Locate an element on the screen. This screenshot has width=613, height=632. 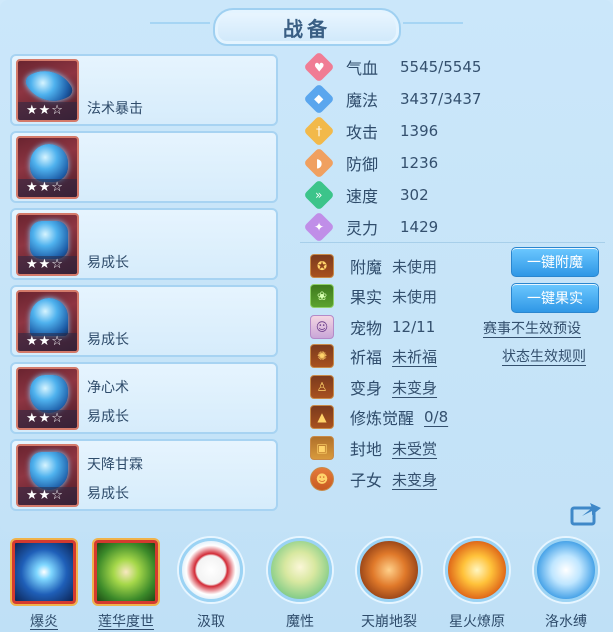
equipment-slot-1: ★★☆ 法术暴击 is located at coordinates (144, 90).